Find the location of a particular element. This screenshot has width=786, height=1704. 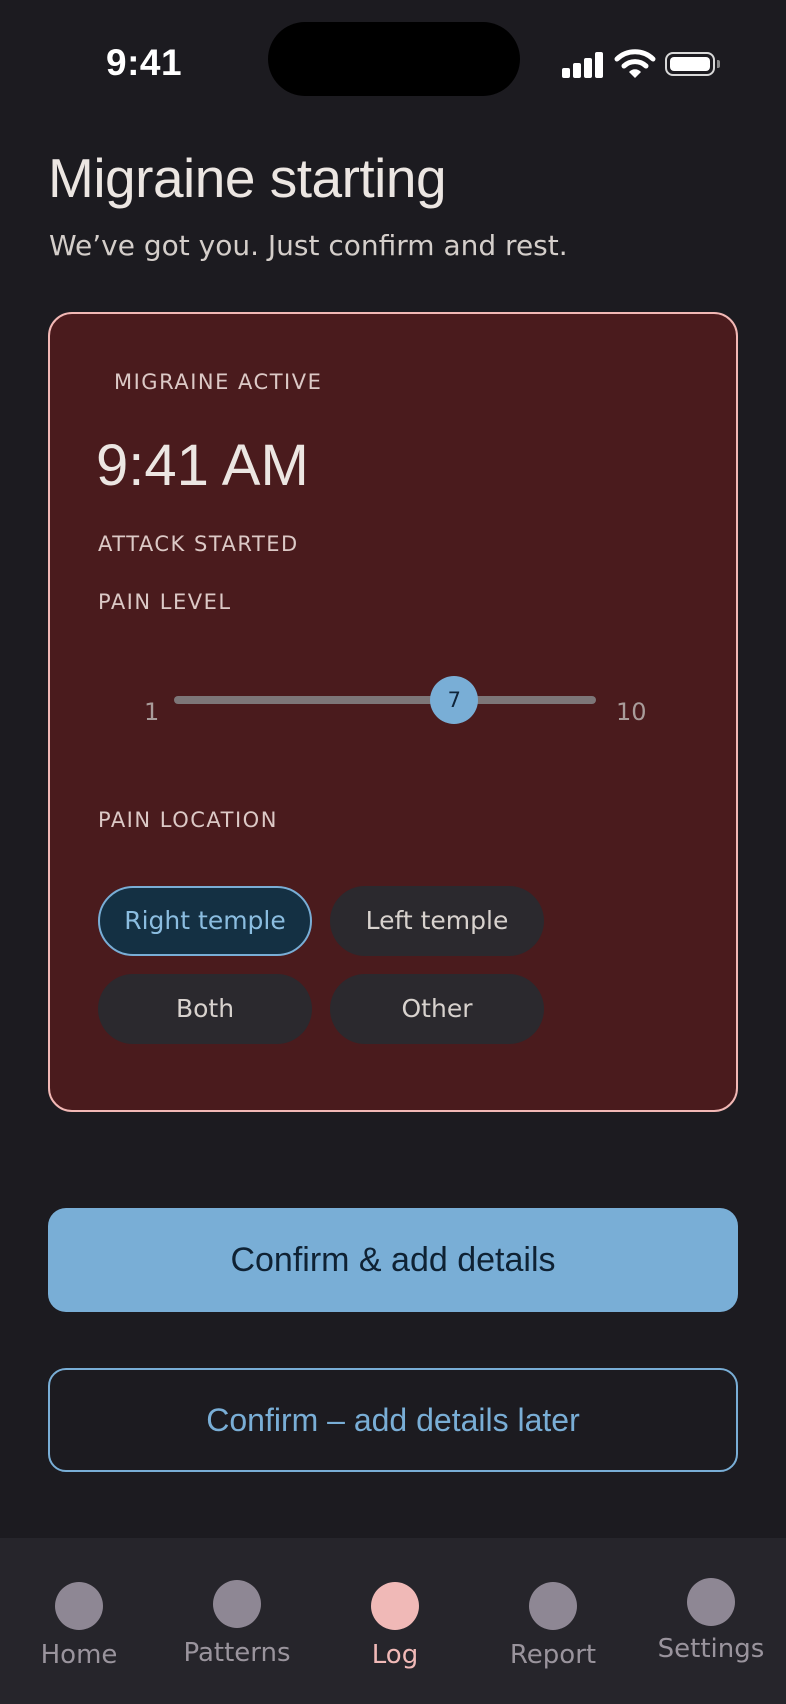

pain-level-label: PAIN LEVEL is located at coordinates (165, 602).